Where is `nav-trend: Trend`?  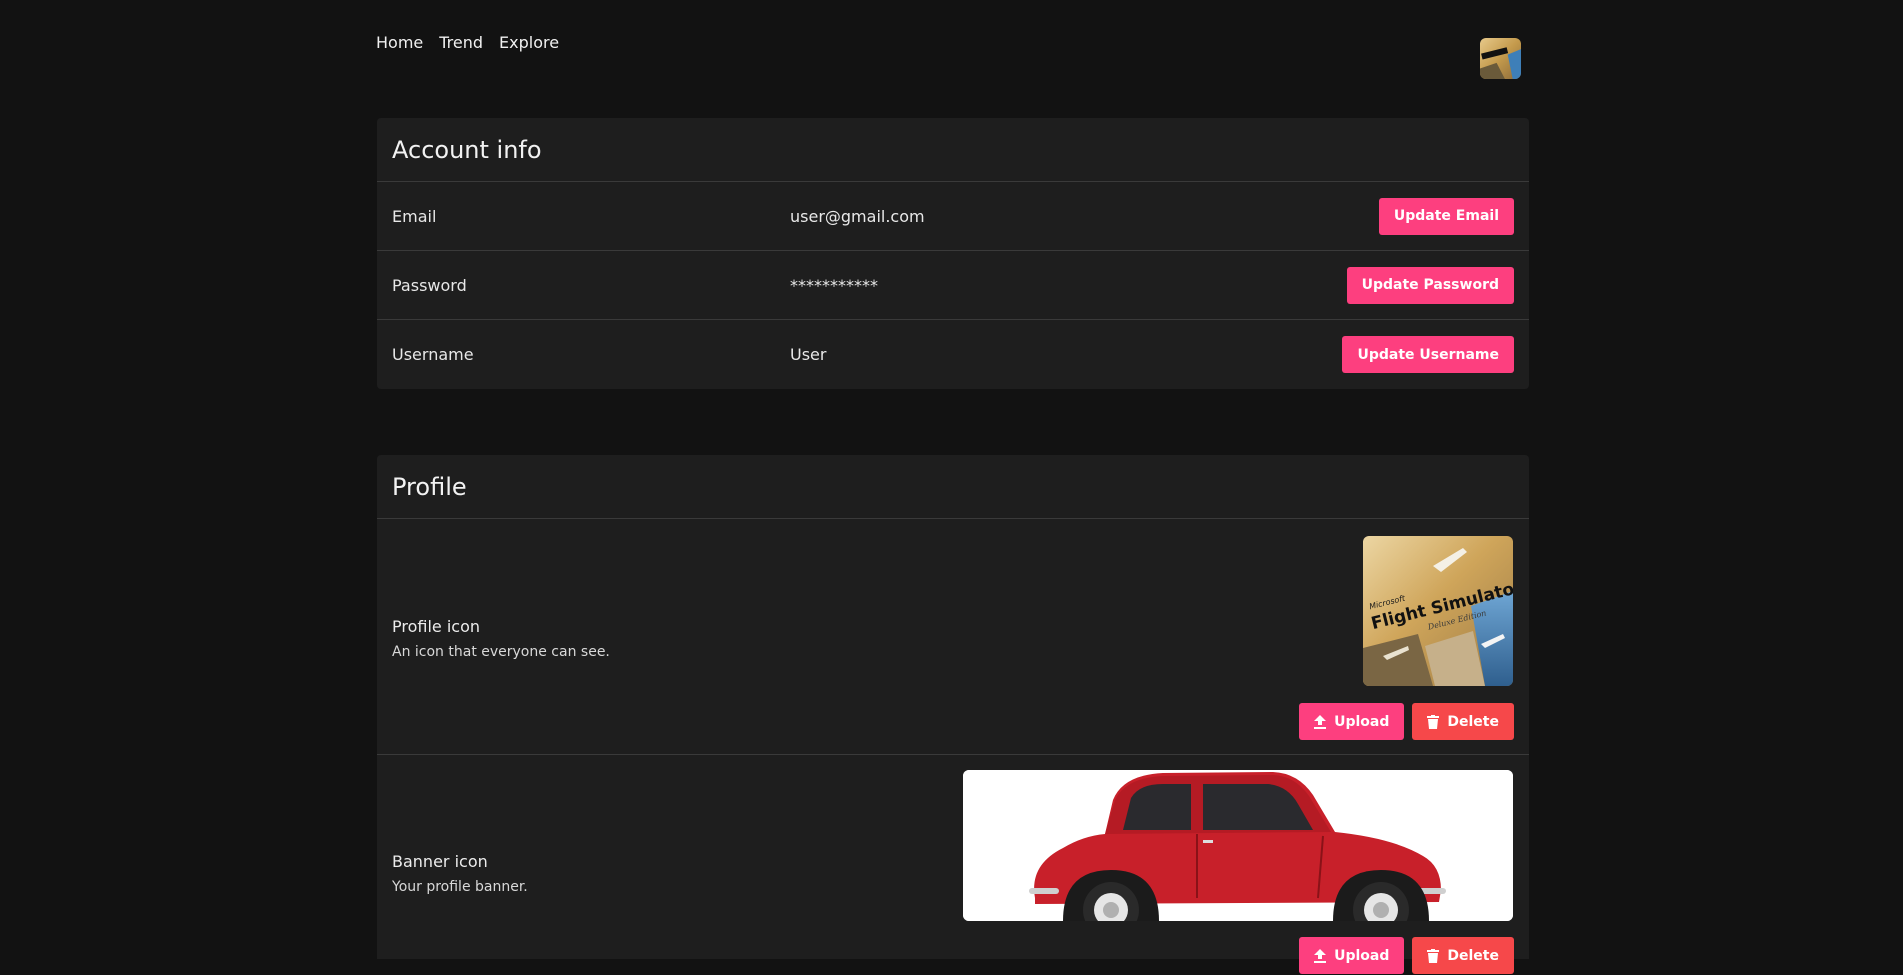
nav-trend: Trend is located at coordinates (461, 42).